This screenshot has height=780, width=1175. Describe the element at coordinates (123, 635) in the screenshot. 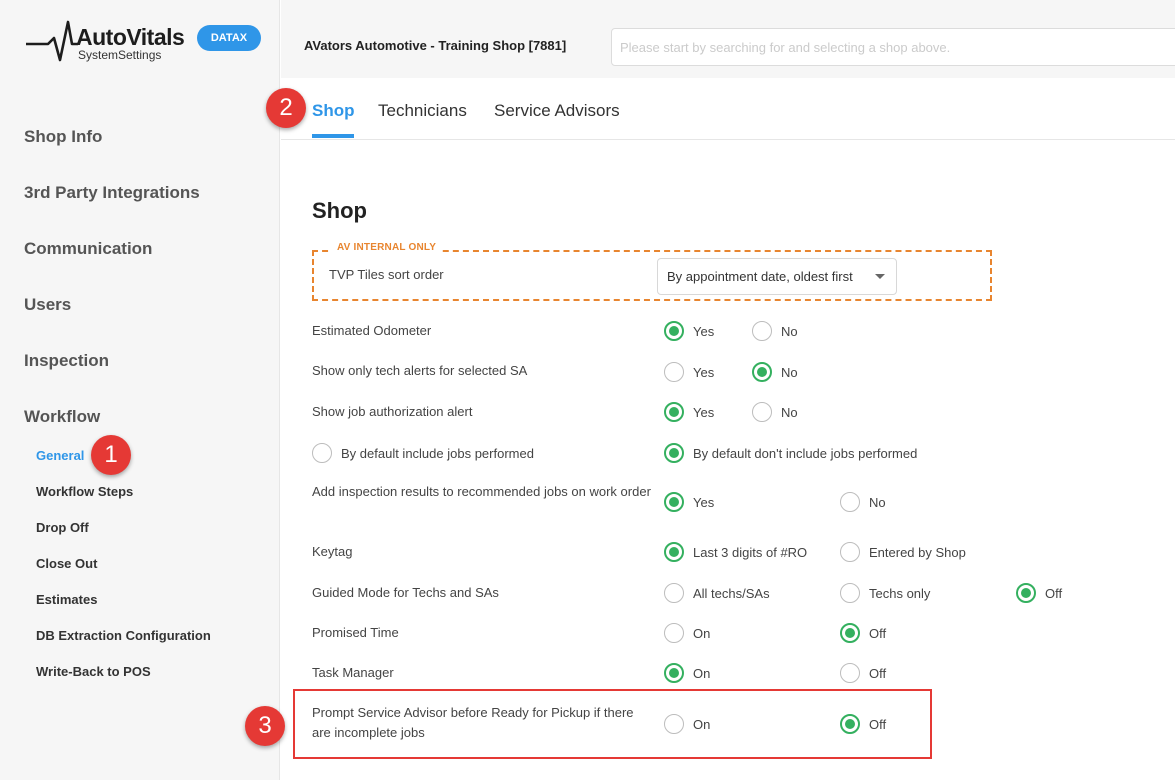

I see `sidebar-subitem-db-extraction: DB Extraction Configuration` at that location.